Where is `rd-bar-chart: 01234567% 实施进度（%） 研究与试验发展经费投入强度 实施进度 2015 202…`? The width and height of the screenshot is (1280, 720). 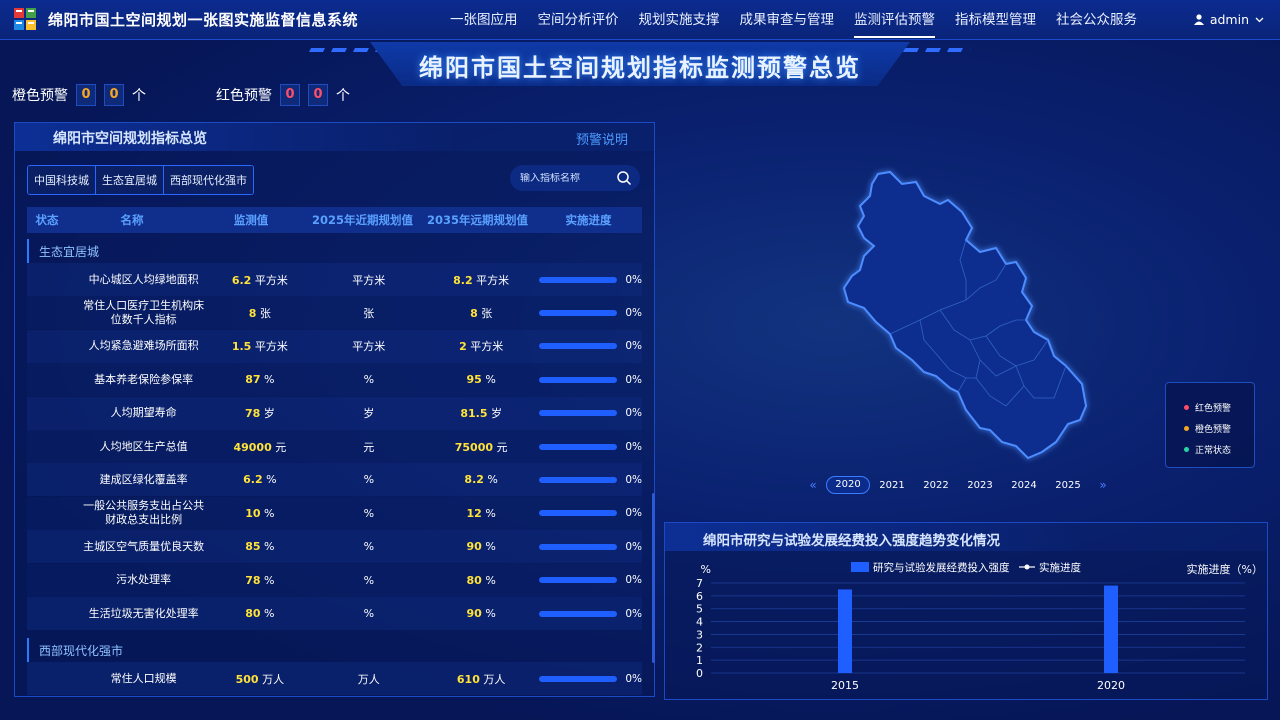 rd-bar-chart: 01234567% 实施进度（%） 研究与试验发展经费投入强度 实施进度 2015 202… is located at coordinates (979, 626).